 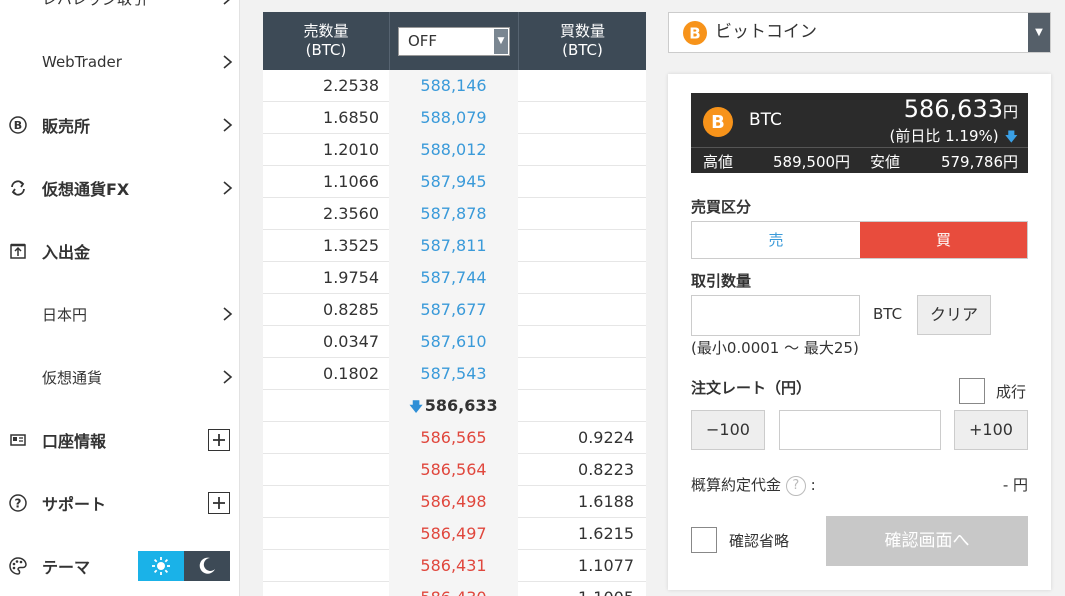 I want to click on bid-price: 586,497, so click(x=453, y=534).